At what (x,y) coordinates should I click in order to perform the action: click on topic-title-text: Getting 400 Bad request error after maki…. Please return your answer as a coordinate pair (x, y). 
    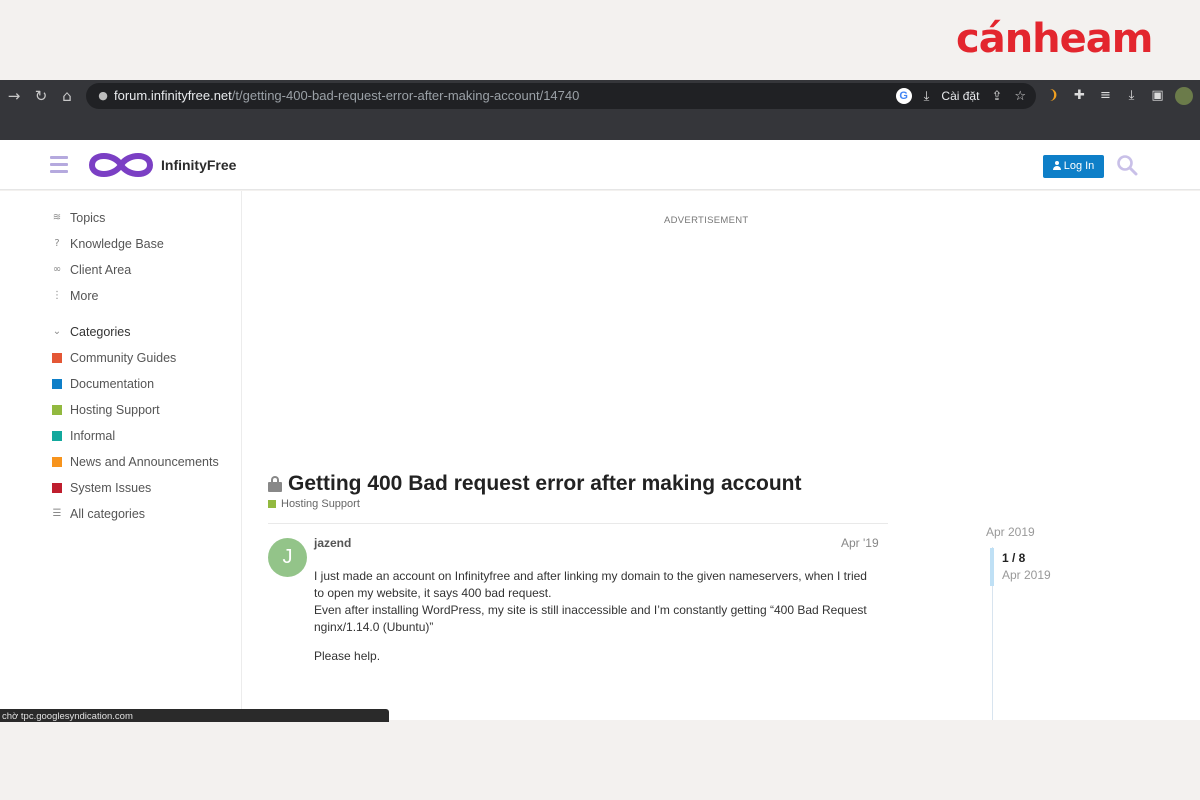
    Looking at the image, I should click on (544, 484).